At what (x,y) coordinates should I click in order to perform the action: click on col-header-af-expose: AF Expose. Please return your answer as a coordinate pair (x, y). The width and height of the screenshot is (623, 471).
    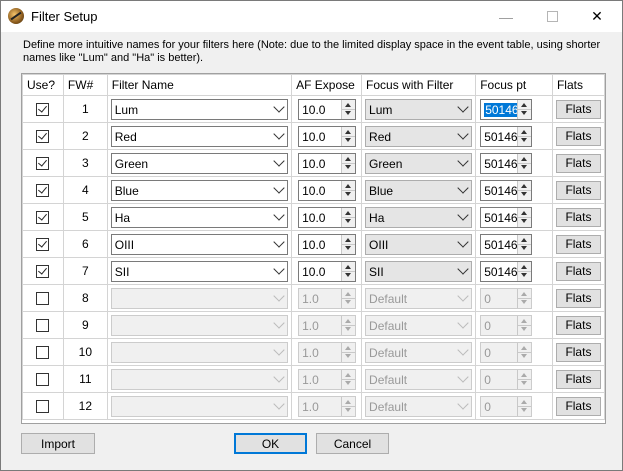
    Looking at the image, I should click on (327, 85).